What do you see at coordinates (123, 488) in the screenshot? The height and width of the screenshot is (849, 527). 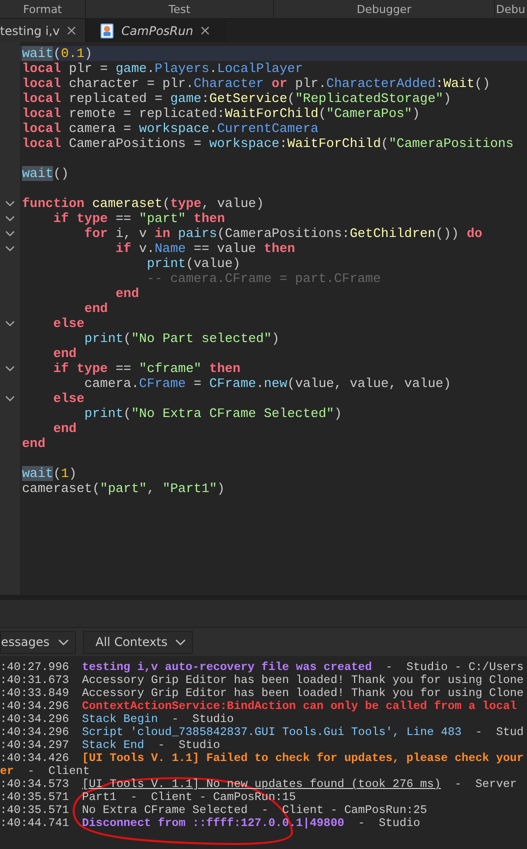 I see `code-line: cameraset("part", "Part1")` at bounding box center [123, 488].